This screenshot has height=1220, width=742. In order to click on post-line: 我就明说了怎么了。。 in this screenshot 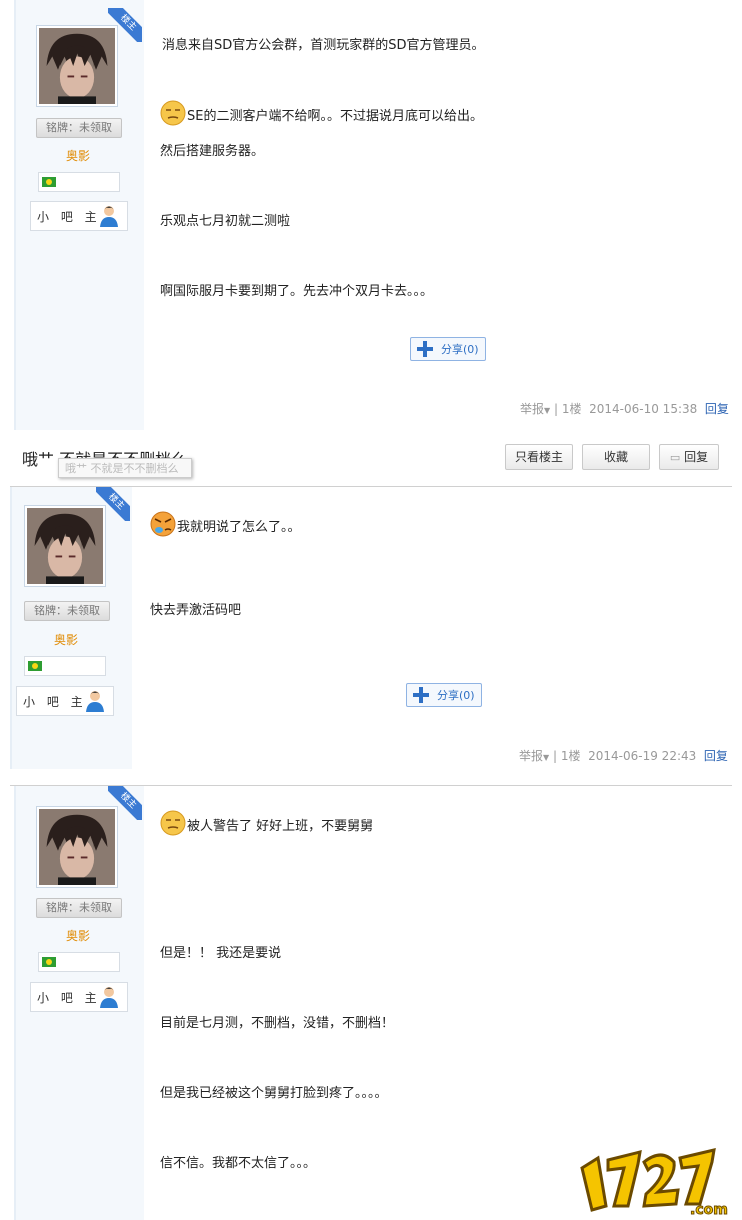, I will do `click(225, 524)`.